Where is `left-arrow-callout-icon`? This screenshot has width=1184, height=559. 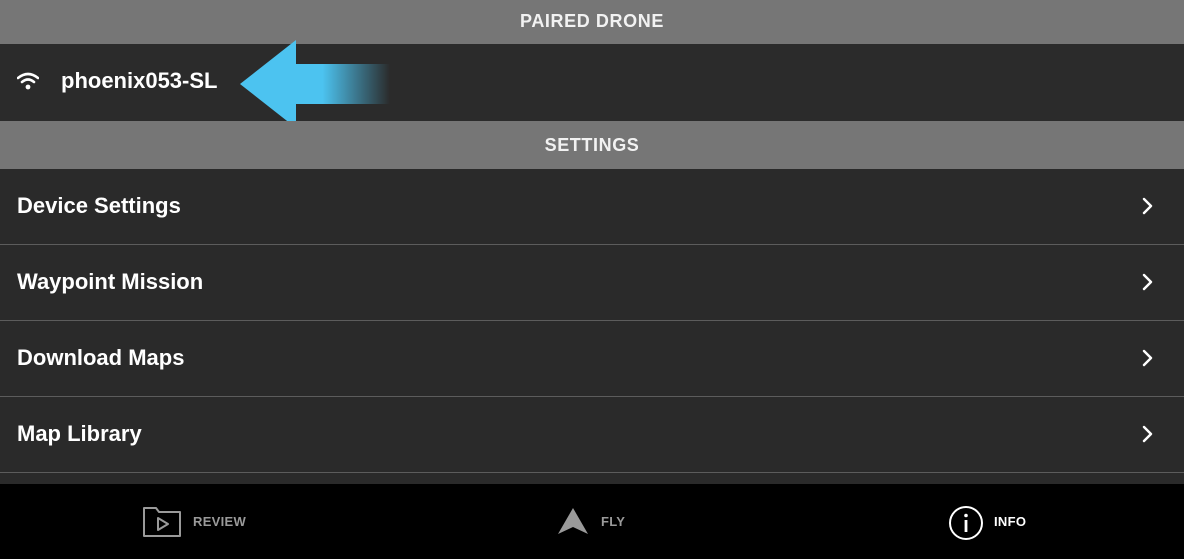
left-arrow-callout-icon is located at coordinates (315, 84).